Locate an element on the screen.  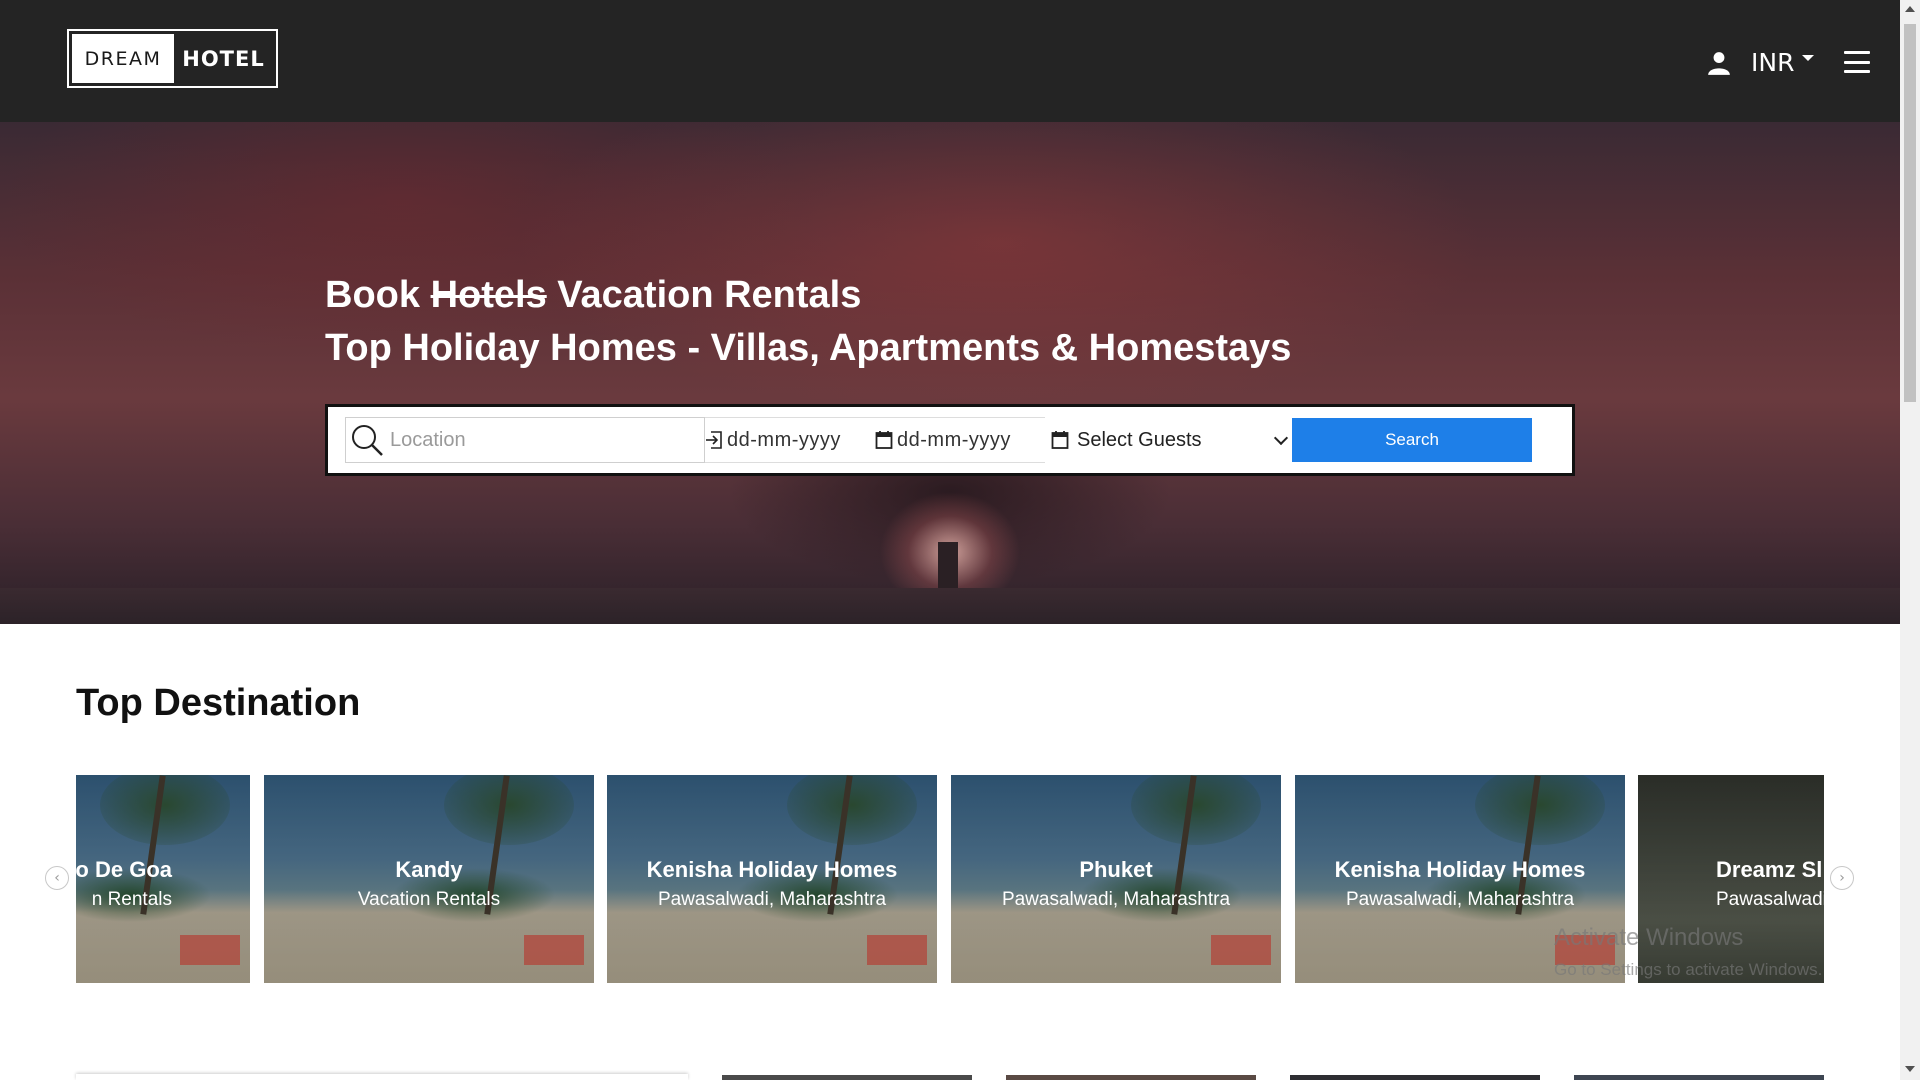
destination-card-subtitle: Vacation Rentals is located at coordinates (429, 899).